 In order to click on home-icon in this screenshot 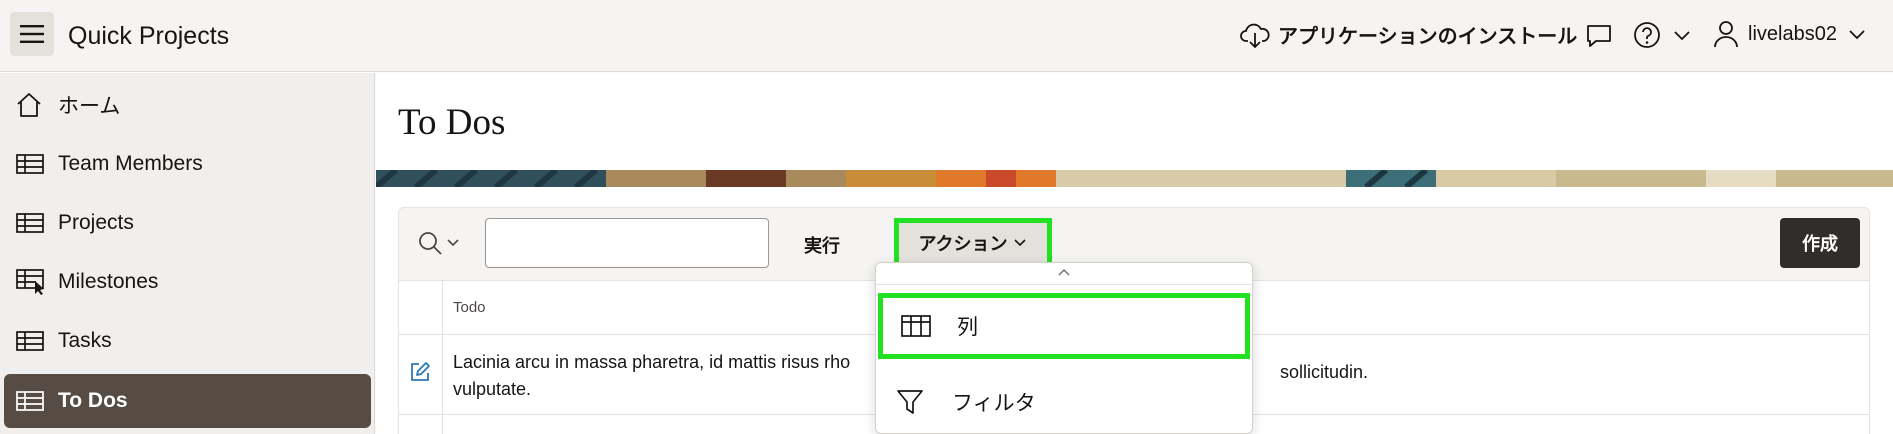, I will do `click(32, 105)`.